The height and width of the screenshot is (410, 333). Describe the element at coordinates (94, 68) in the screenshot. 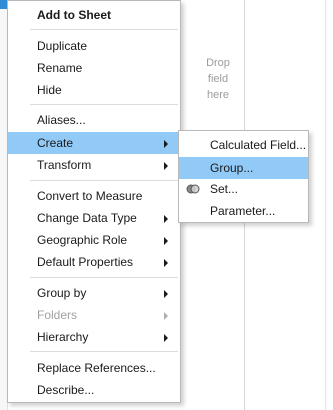

I see `menu-item-rename: Rename` at that location.